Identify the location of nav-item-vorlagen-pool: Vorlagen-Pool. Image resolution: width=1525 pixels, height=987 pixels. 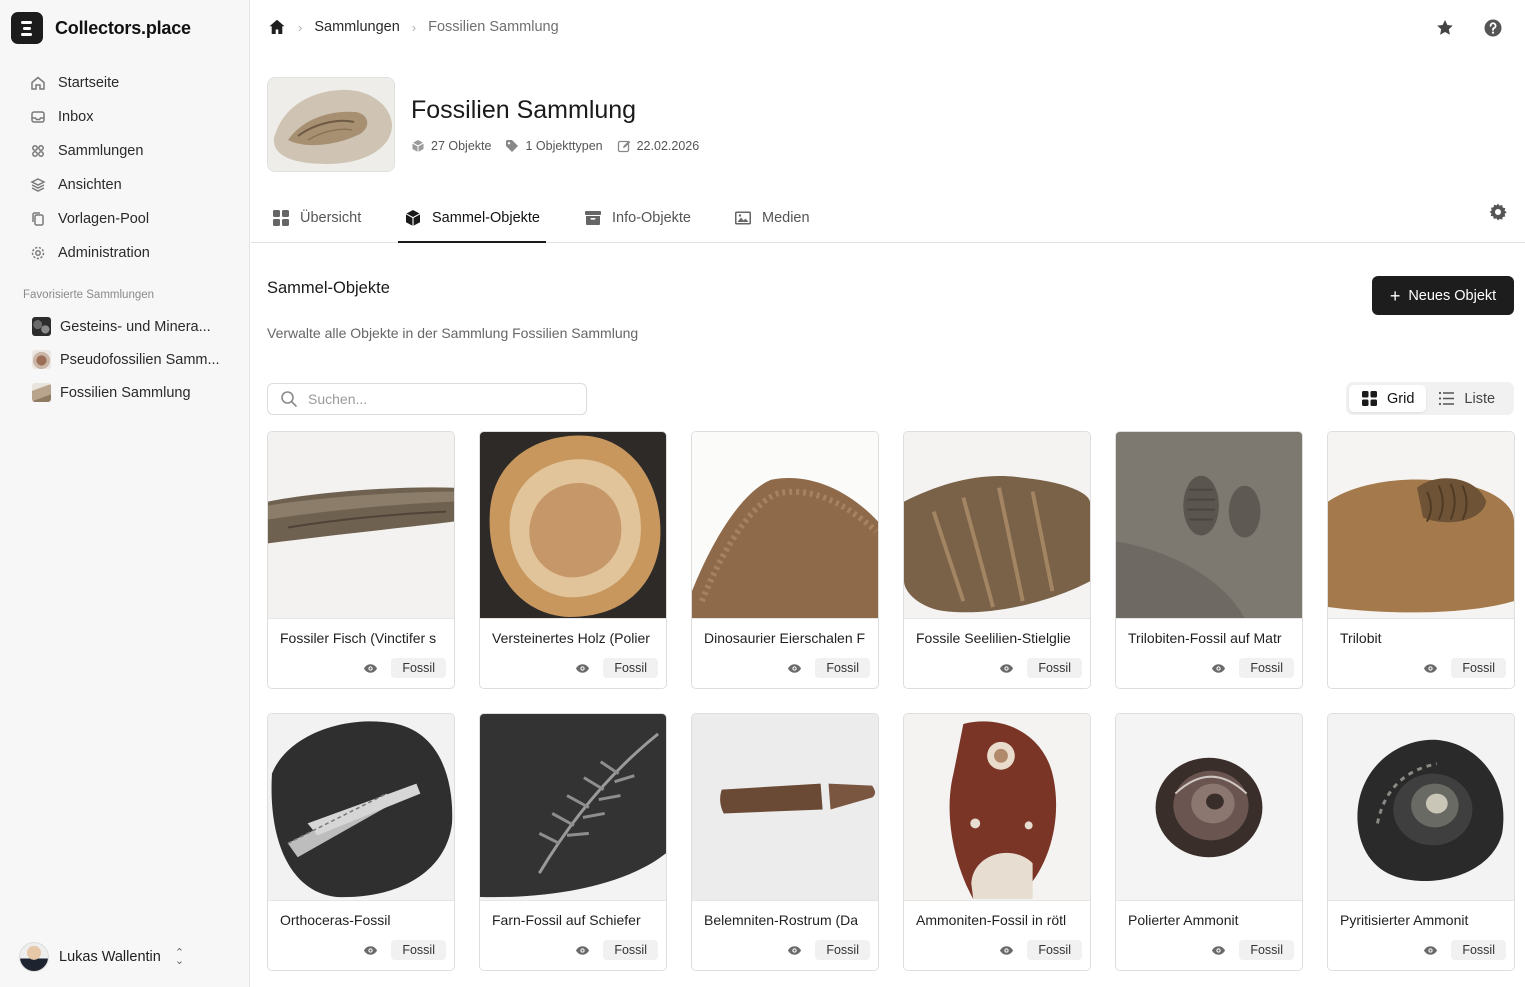
(132, 219).